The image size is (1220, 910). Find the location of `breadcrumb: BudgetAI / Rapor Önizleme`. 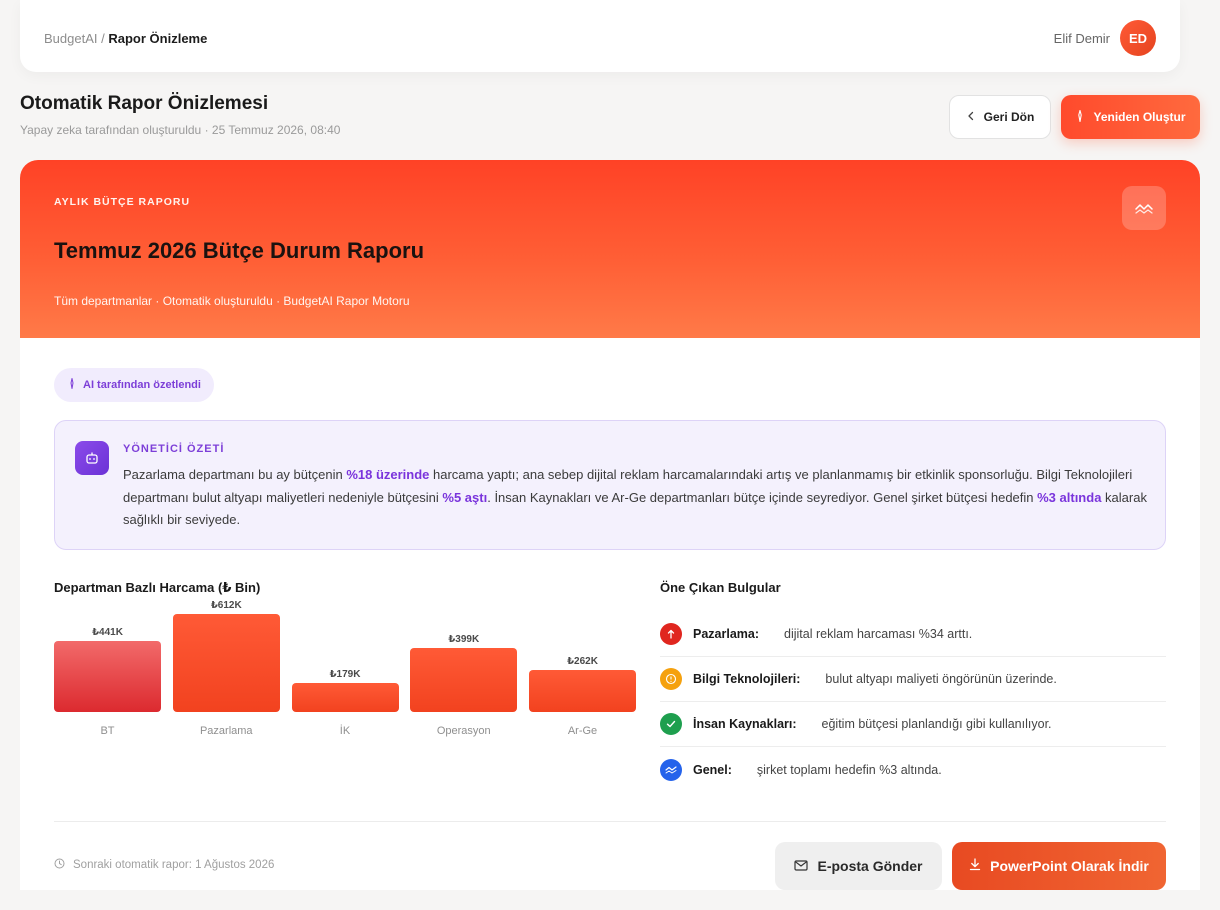

breadcrumb: BudgetAI / Rapor Önizleme is located at coordinates (125, 38).